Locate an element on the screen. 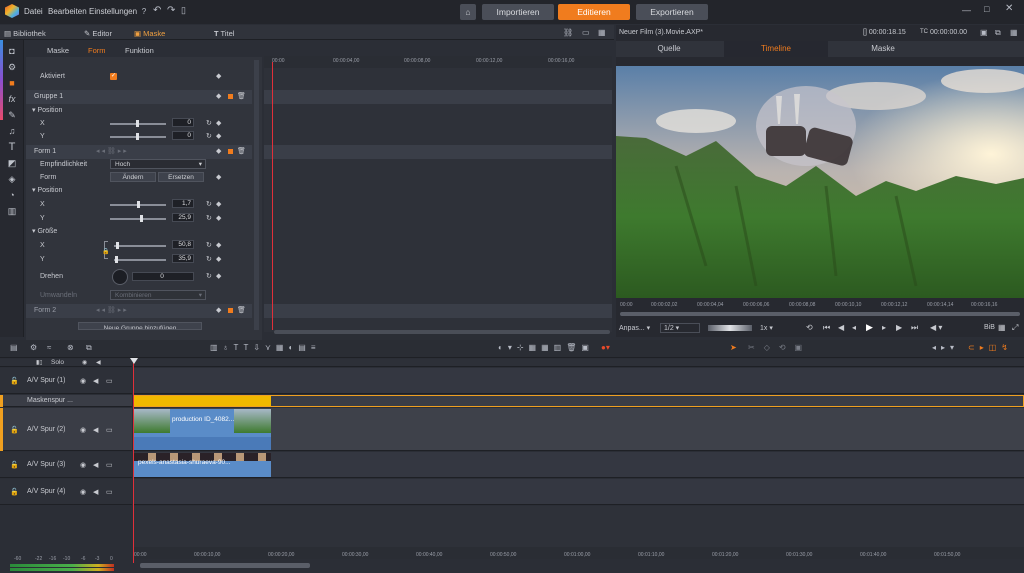 Image resolution: width=1024 pixels, height=573 pixels. y-input: 0 is located at coordinates (183, 135).